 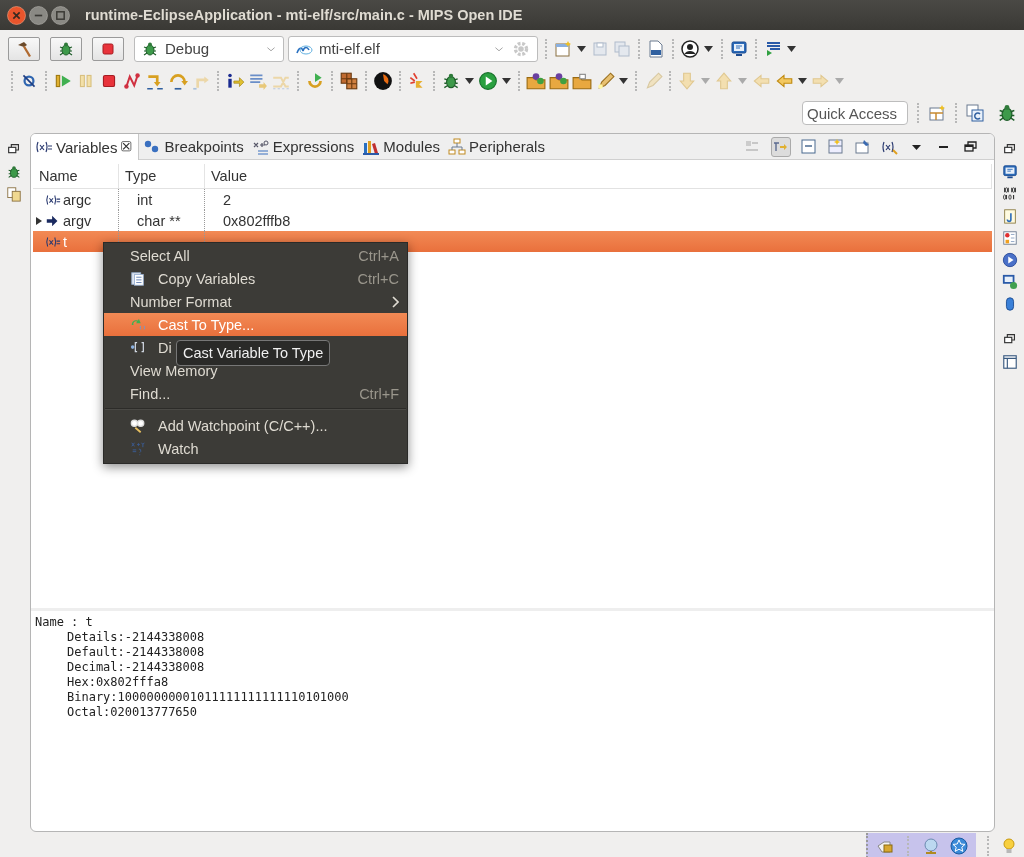 What do you see at coordinates (64, 622) in the screenshot?
I see `detail-line: Name : t` at bounding box center [64, 622].